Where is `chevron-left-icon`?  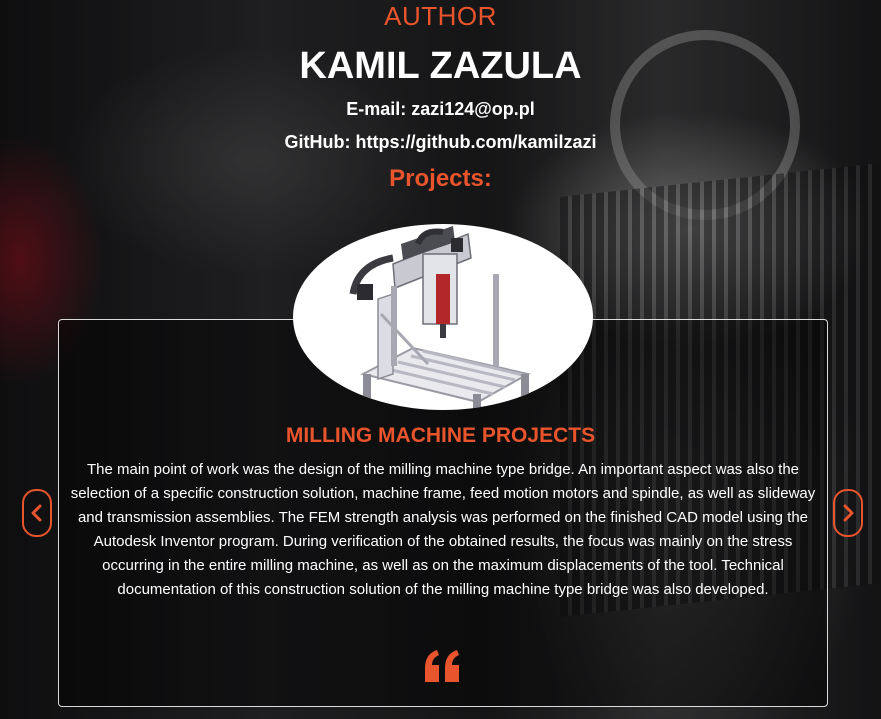
chevron-left-icon is located at coordinates (36, 513).